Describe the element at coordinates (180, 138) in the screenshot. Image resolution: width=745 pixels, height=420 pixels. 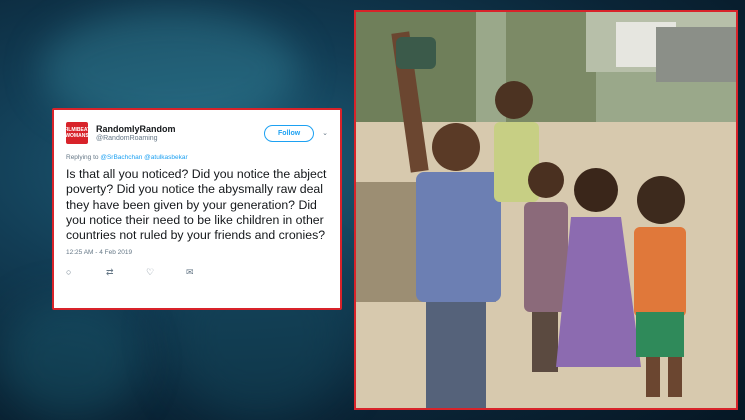
I see `user-handle: @RandomRoaming` at that location.